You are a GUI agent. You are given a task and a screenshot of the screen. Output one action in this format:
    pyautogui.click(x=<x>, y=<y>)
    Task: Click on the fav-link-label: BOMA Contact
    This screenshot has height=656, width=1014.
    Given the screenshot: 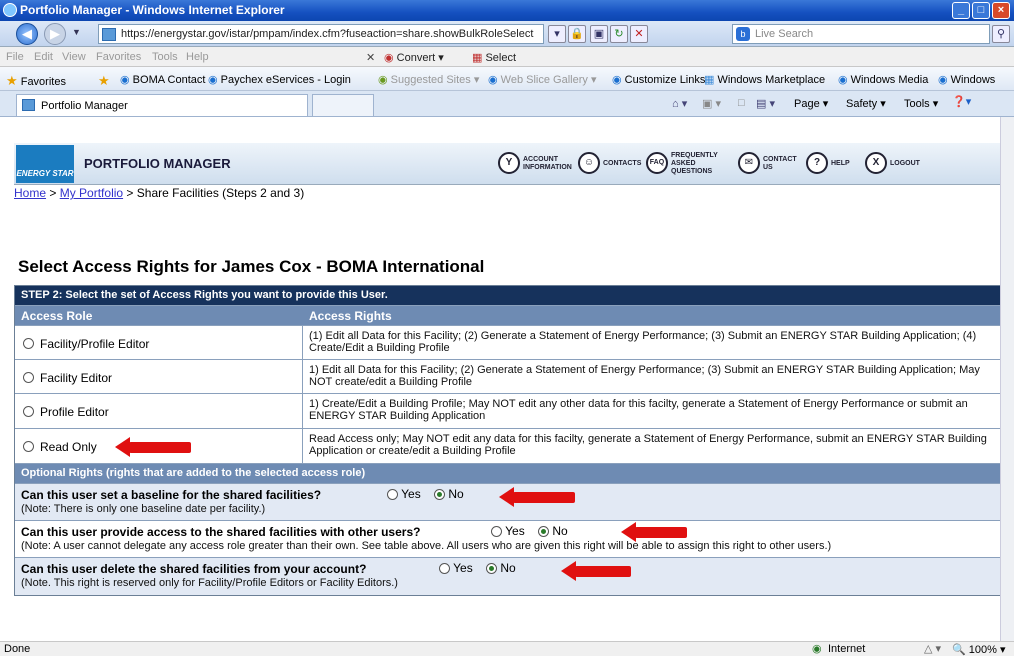 What is the action you would take?
    pyautogui.click(x=169, y=80)
    